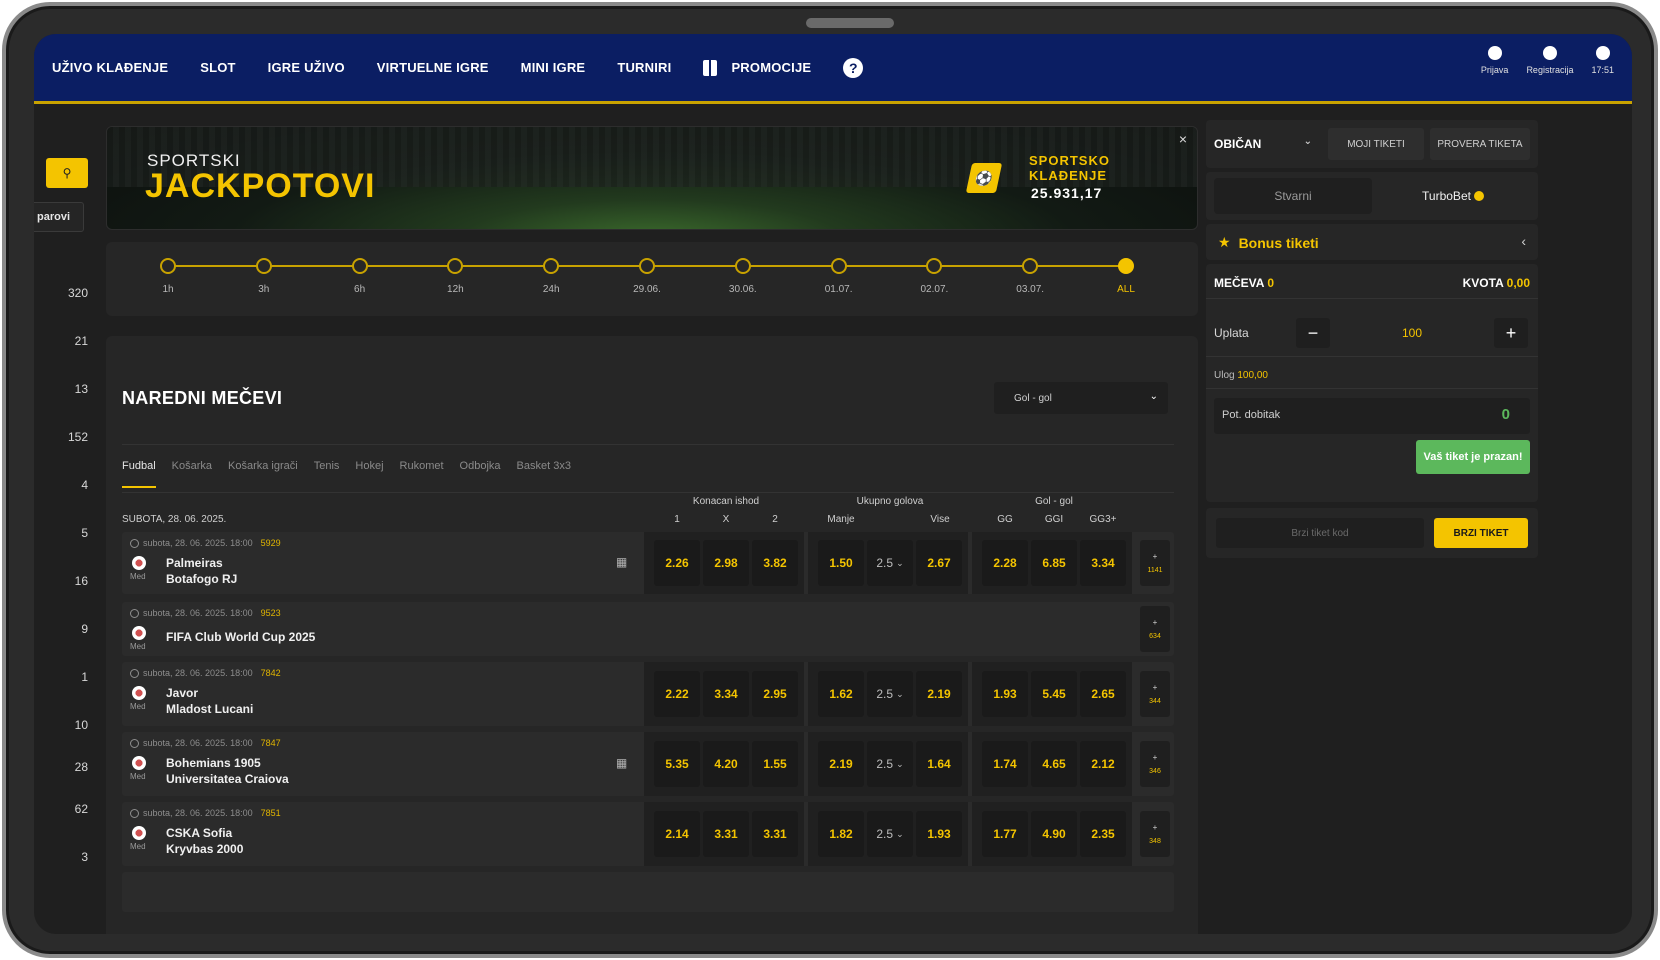 The image size is (1660, 960). I want to click on register-button: Registracija, so click(1549, 60).